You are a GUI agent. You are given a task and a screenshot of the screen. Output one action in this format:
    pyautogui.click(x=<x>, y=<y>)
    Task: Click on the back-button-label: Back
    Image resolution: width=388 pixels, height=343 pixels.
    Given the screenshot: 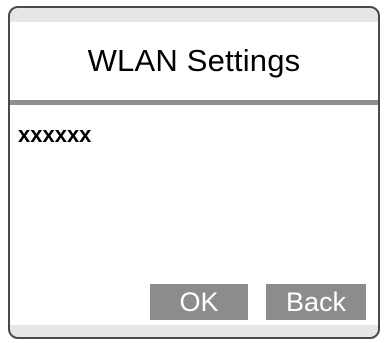 What is the action you would take?
    pyautogui.click(x=316, y=301)
    